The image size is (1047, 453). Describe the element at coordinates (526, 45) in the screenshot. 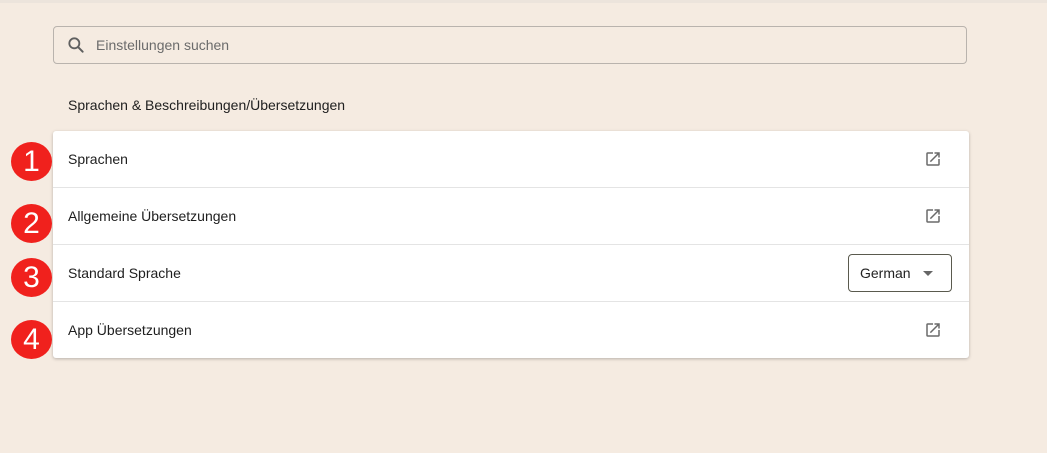

I see `search-input` at that location.